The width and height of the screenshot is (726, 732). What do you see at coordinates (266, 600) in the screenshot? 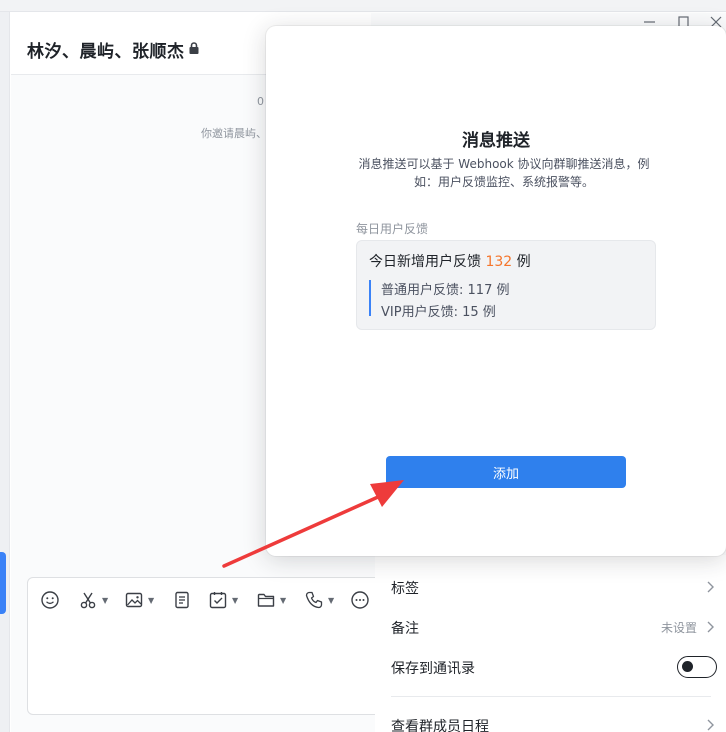
I see `folder-icon` at bounding box center [266, 600].